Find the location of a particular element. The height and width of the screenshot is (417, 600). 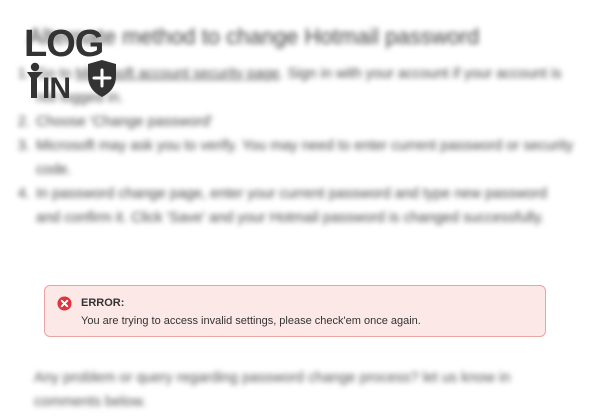

shield-icon is located at coordinates (102, 78).